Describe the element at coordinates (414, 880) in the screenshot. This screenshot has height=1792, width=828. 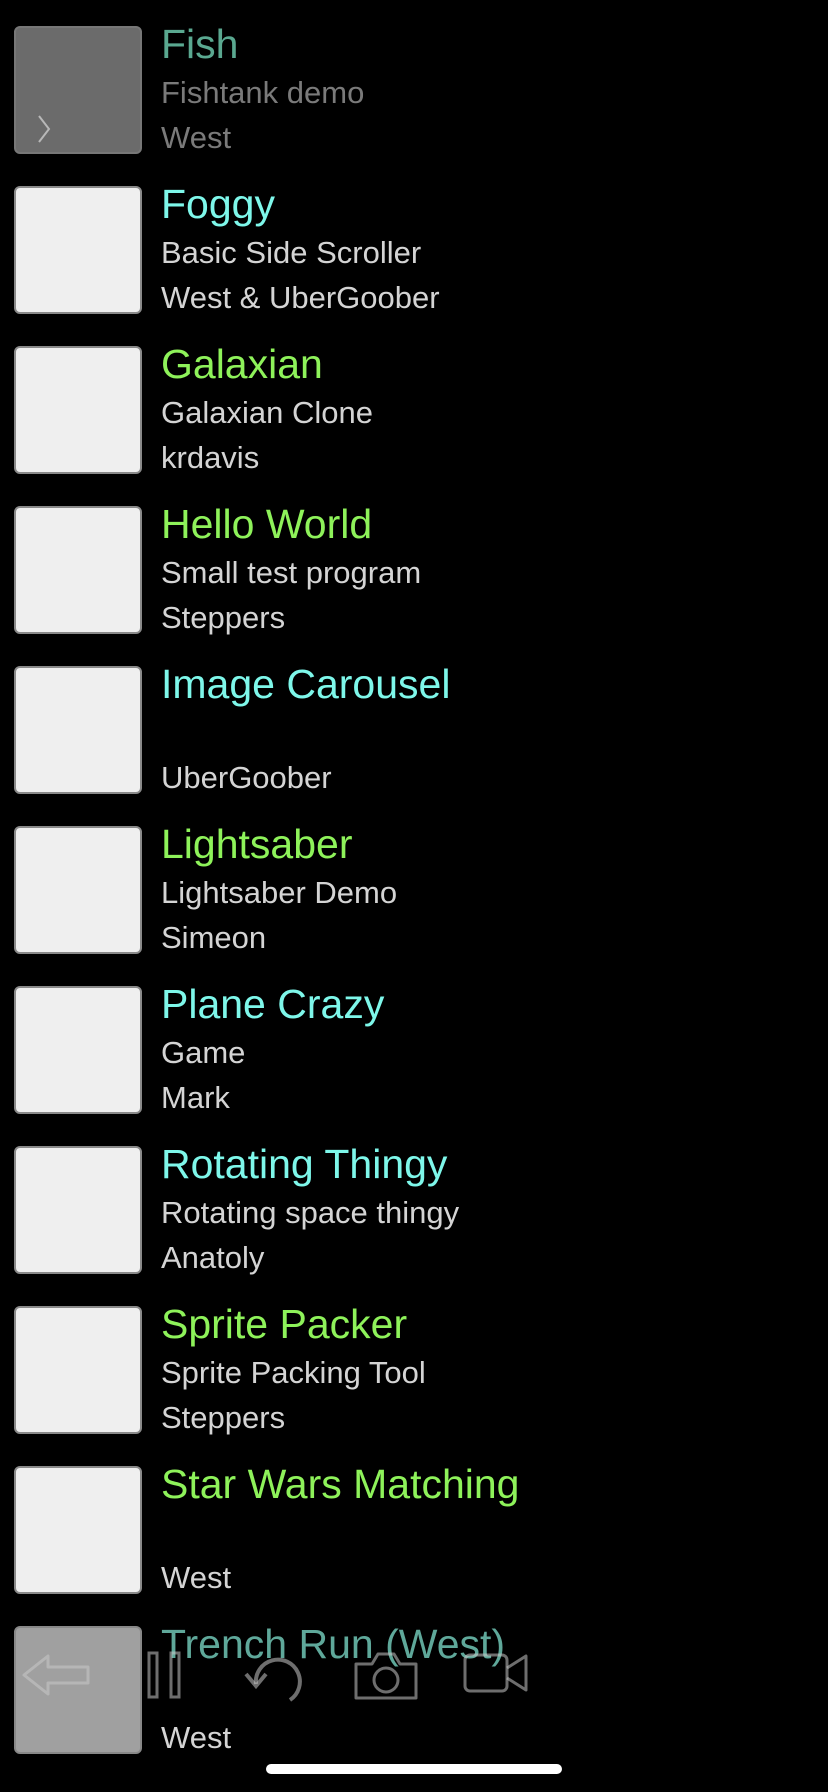
I see `project-row-lightsaber: Lightsaber Lightsaber Demo Simeon` at that location.